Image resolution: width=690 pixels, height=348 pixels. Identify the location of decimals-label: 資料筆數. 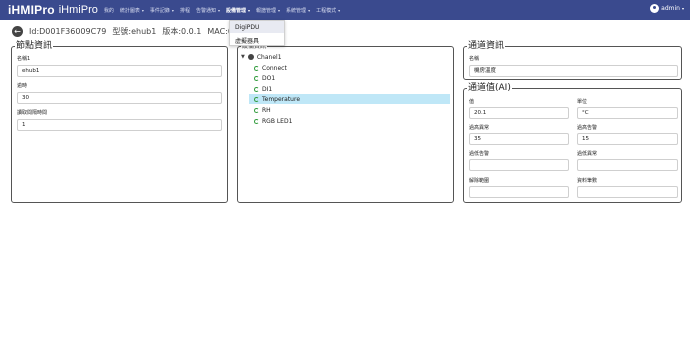
(587, 181).